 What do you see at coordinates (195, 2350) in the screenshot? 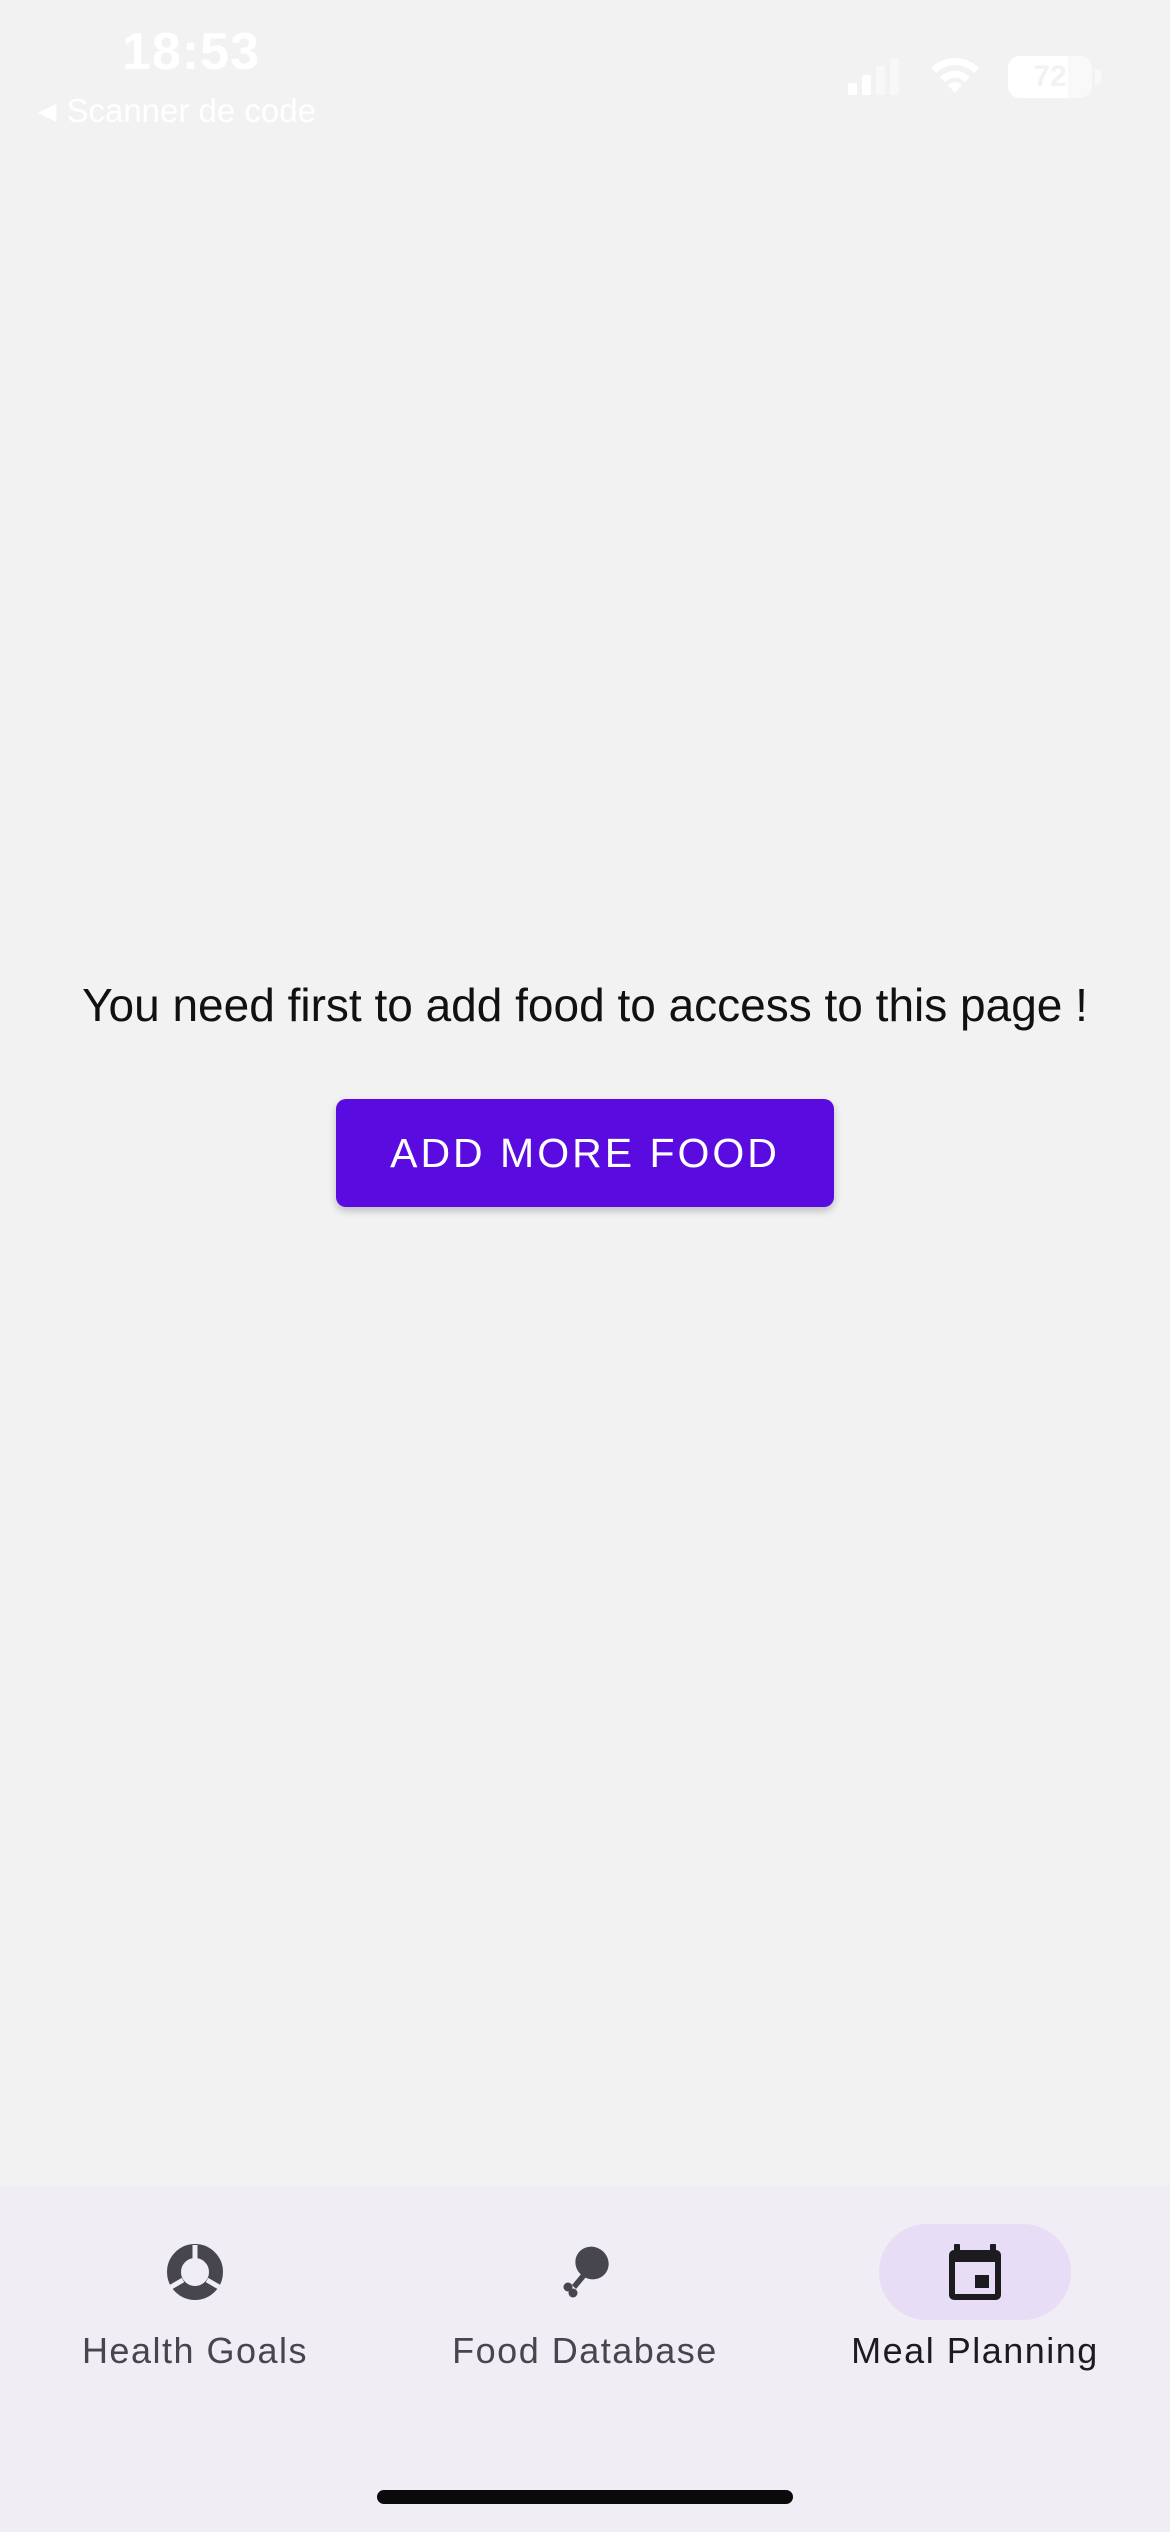
I see `nav-label-health-goals: Health Goals` at bounding box center [195, 2350].